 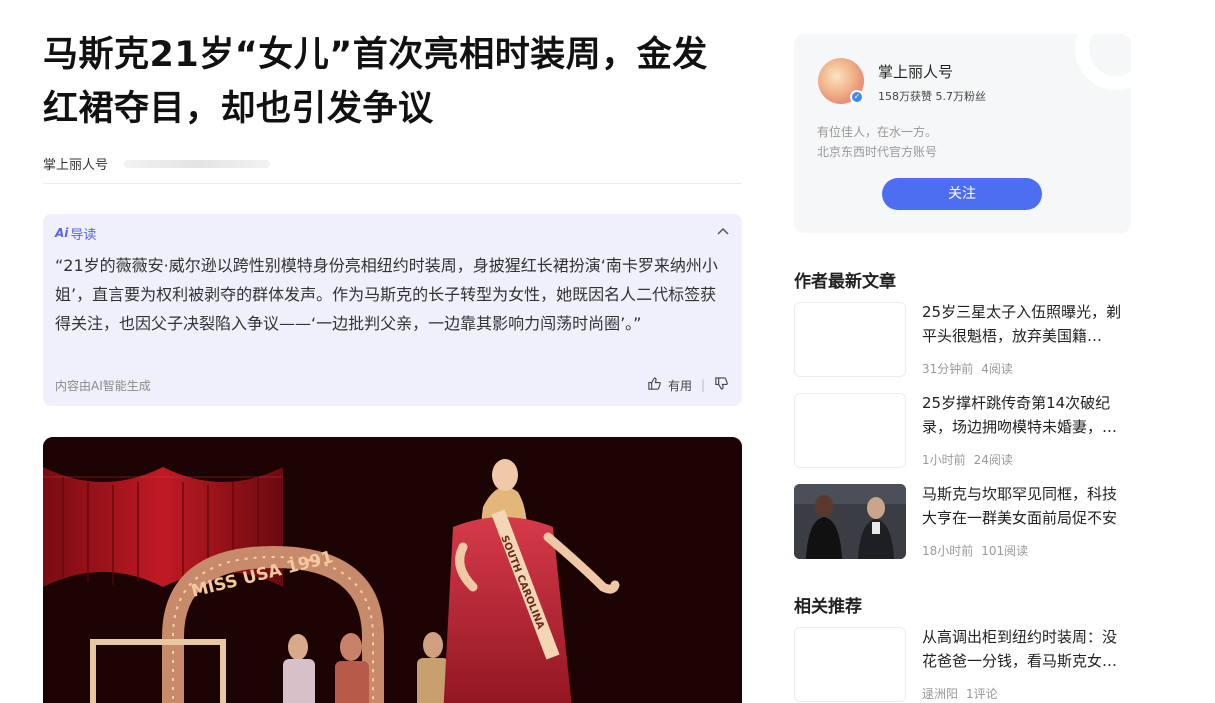 What do you see at coordinates (962, 194) in the screenshot?
I see `follow-button: 关注` at bounding box center [962, 194].